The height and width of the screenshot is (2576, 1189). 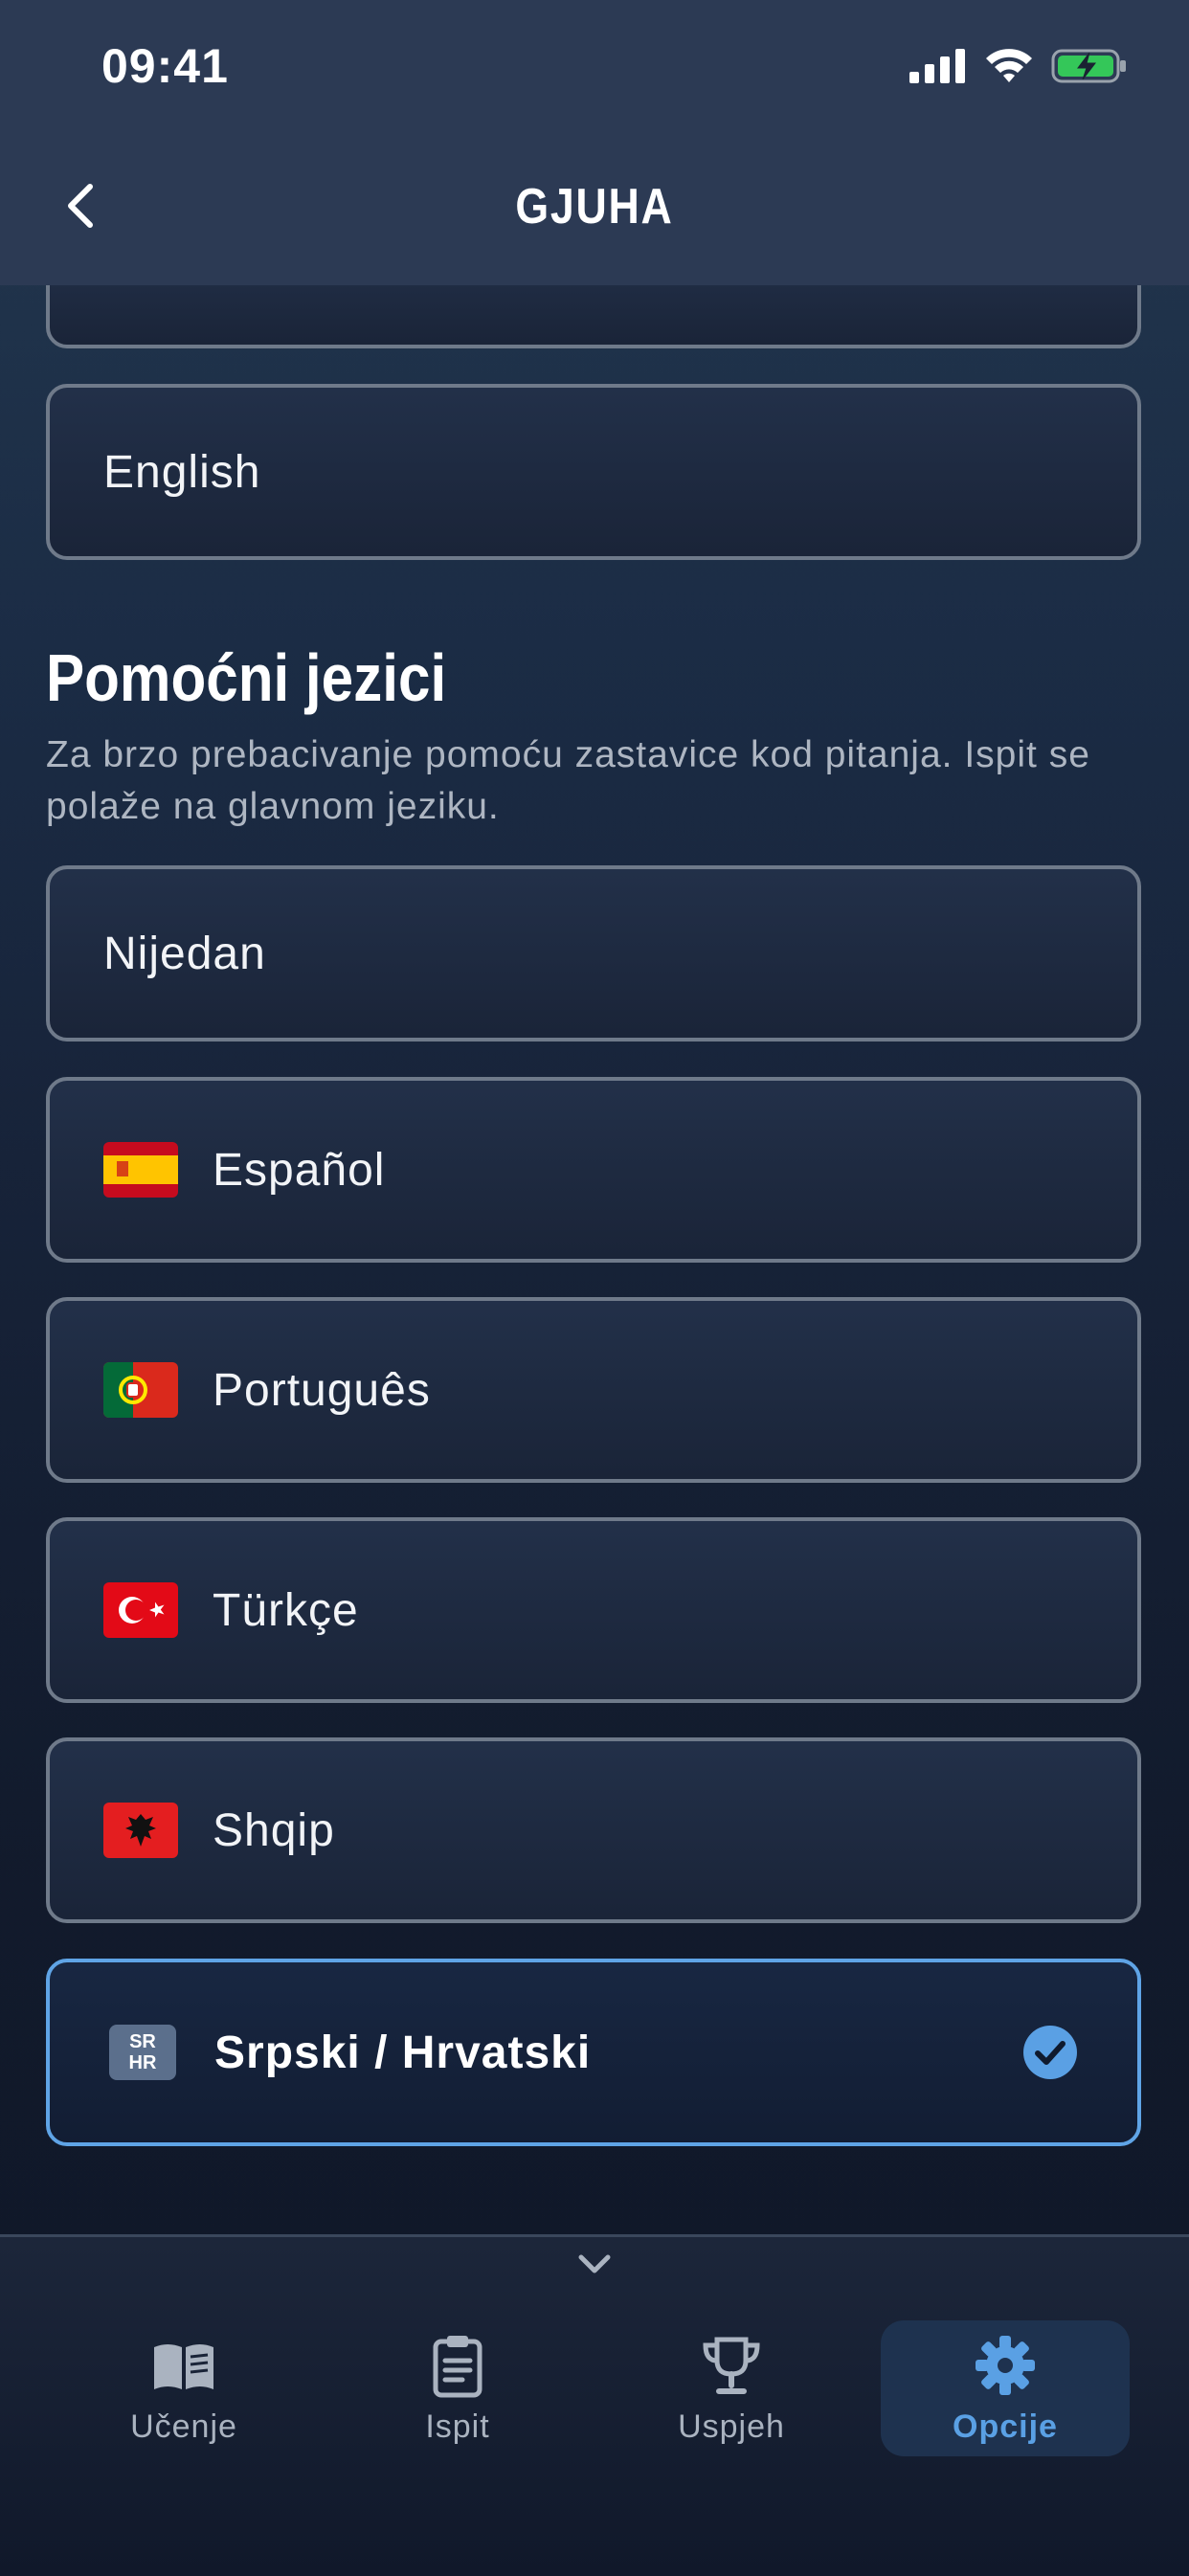 What do you see at coordinates (140, 1610) in the screenshot?
I see `flag-tr-icon` at bounding box center [140, 1610].